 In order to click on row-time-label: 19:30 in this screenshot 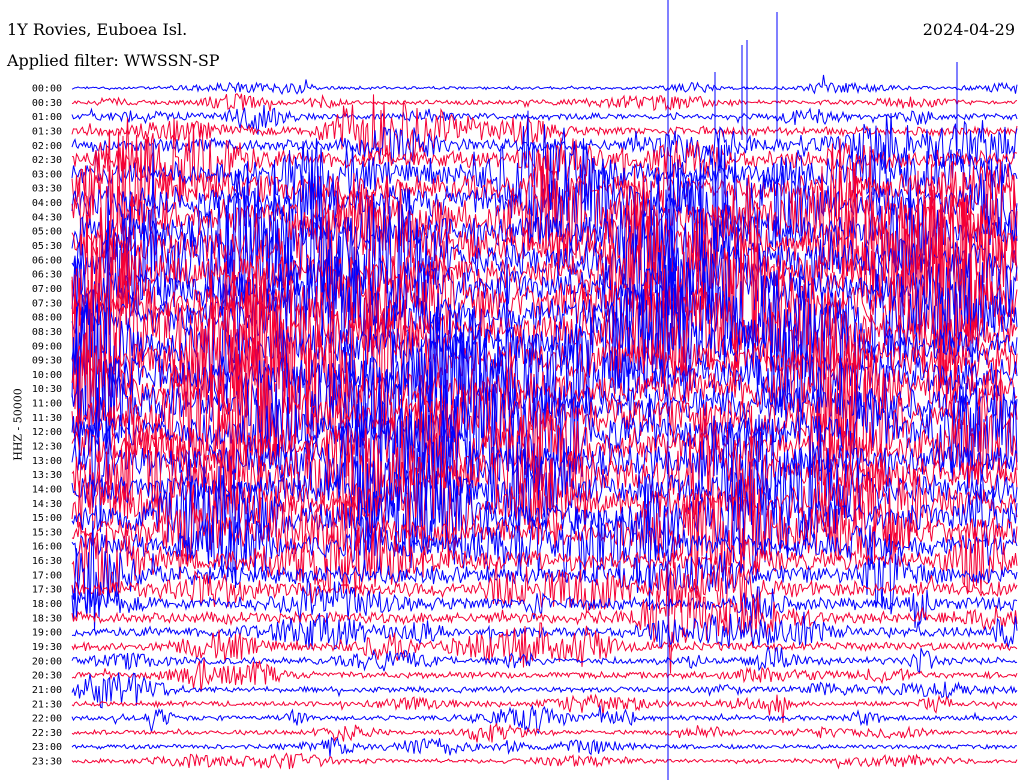, I will do `click(47, 647)`.